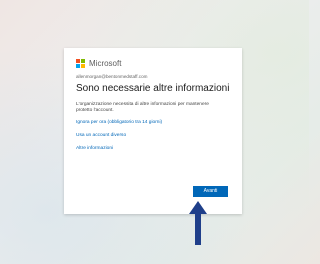 This screenshot has height=264, width=320. What do you see at coordinates (153, 135) in the screenshot?
I see `use-different-account-link: Usa un account diverso` at bounding box center [153, 135].